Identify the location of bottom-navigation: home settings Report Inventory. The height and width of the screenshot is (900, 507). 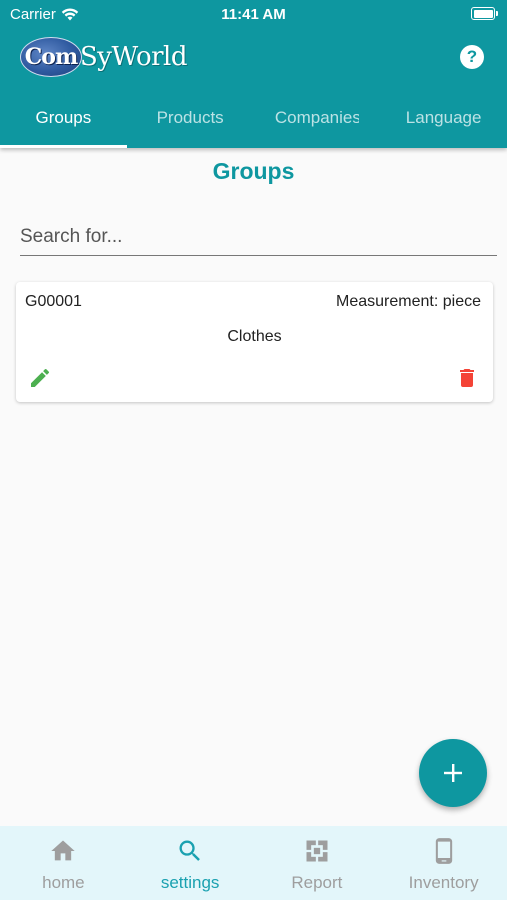
(253, 863).